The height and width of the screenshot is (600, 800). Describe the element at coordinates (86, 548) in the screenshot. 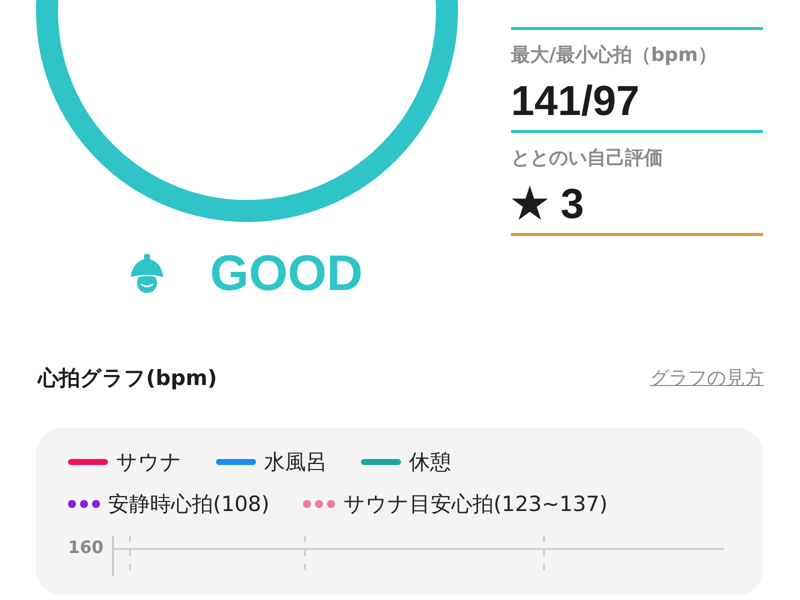

I see `axis-tick-label: 160` at that location.